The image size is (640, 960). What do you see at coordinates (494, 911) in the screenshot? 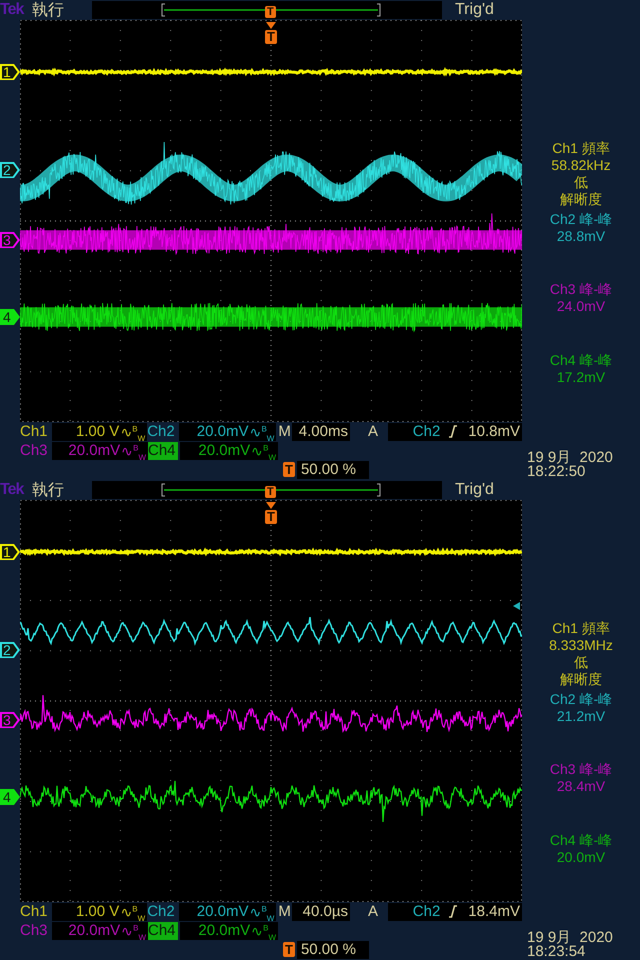
I see `trigger-level: 18.4mV` at bounding box center [494, 911].